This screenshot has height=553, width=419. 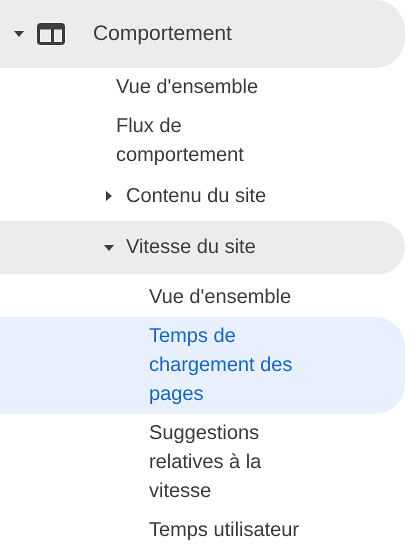 I want to click on nav-item: Temps utilisateur, so click(x=202, y=530).